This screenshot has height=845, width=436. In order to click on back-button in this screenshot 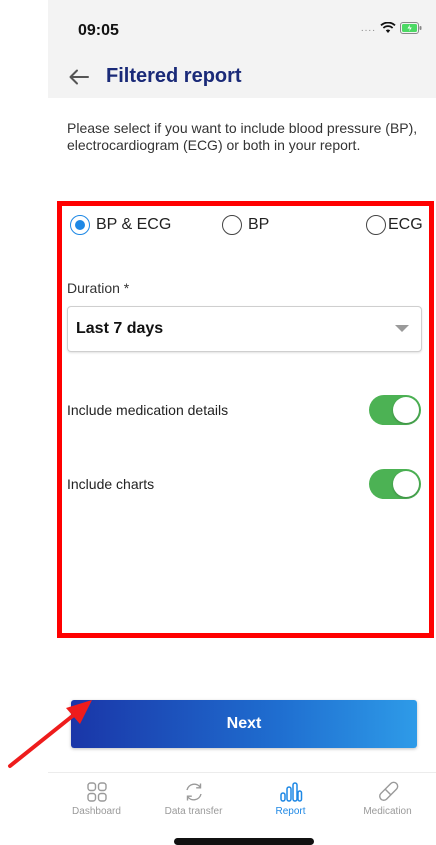, I will do `click(79, 77)`.